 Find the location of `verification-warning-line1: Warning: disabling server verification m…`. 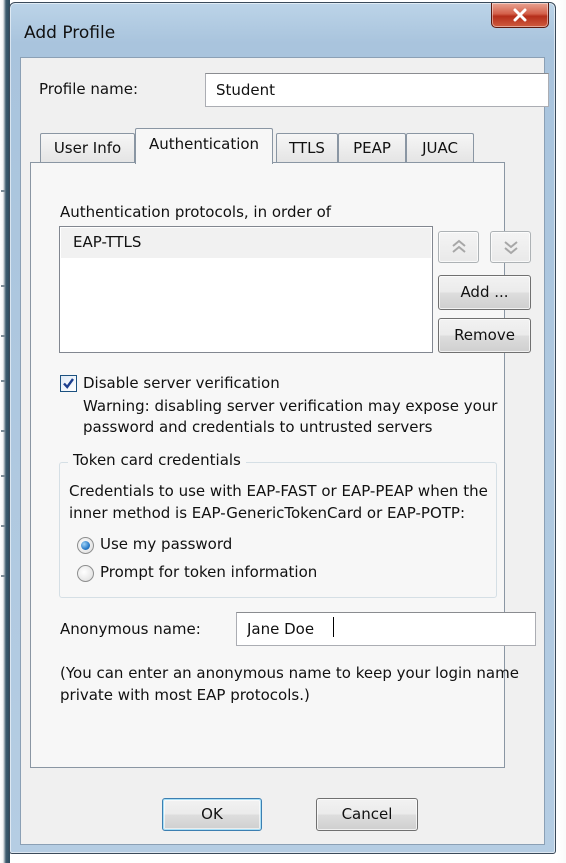

verification-warning-line1: Warning: disabling server verification m… is located at coordinates (290, 406).